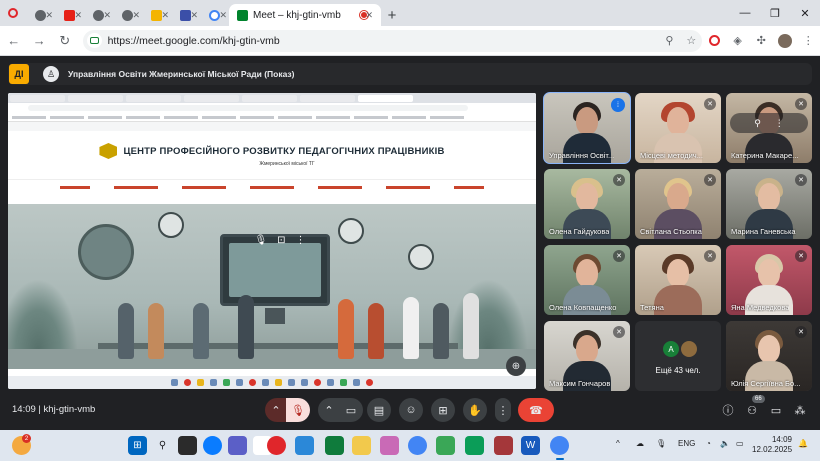 The width and height of the screenshot is (820, 461). I want to click on download-icon, so click(445, 445).